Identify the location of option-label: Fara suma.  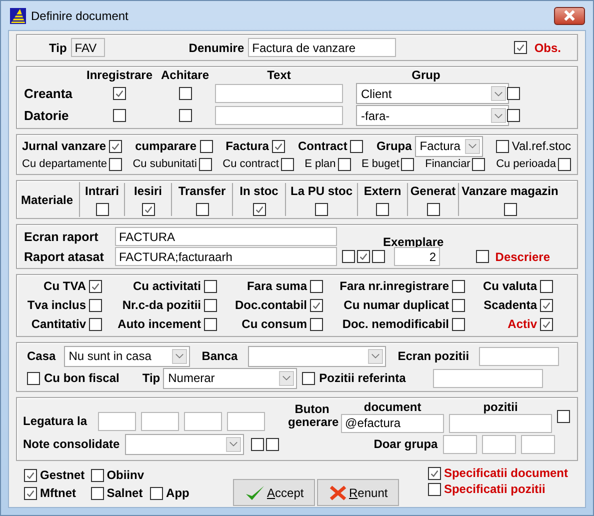
(276, 286).